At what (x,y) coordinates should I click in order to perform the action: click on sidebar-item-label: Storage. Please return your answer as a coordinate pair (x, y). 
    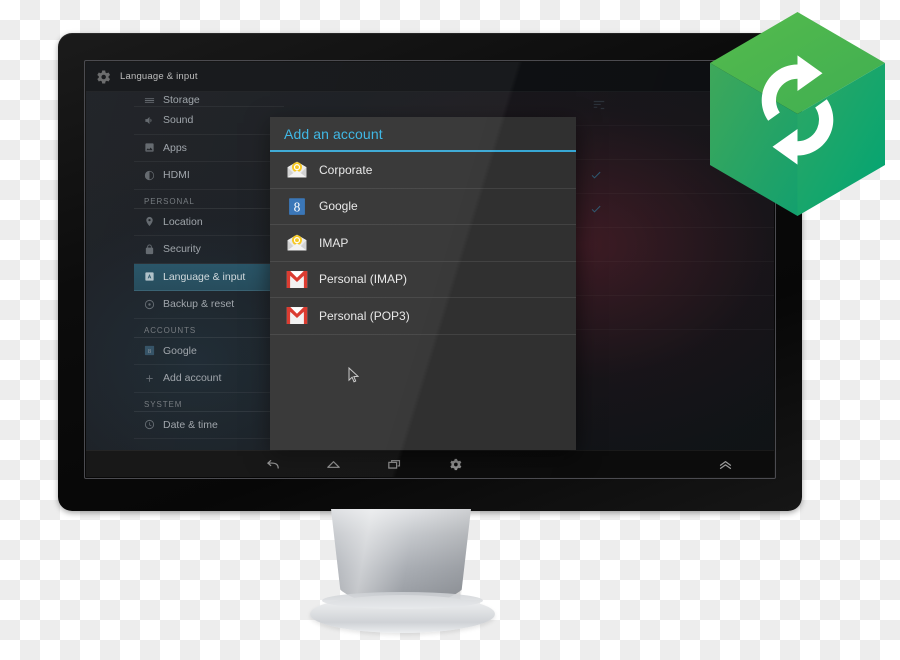
    Looking at the image, I should click on (181, 100).